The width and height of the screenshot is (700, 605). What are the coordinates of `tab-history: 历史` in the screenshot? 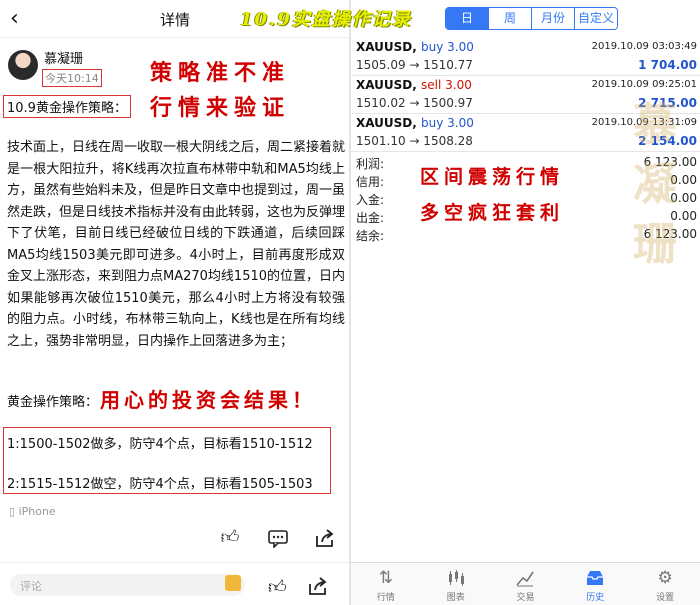 It's located at (595, 584).